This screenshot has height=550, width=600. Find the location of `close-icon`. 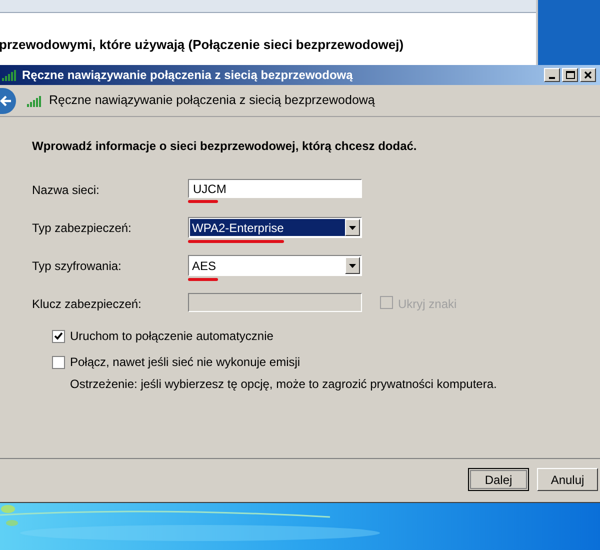

close-icon is located at coordinates (588, 75).